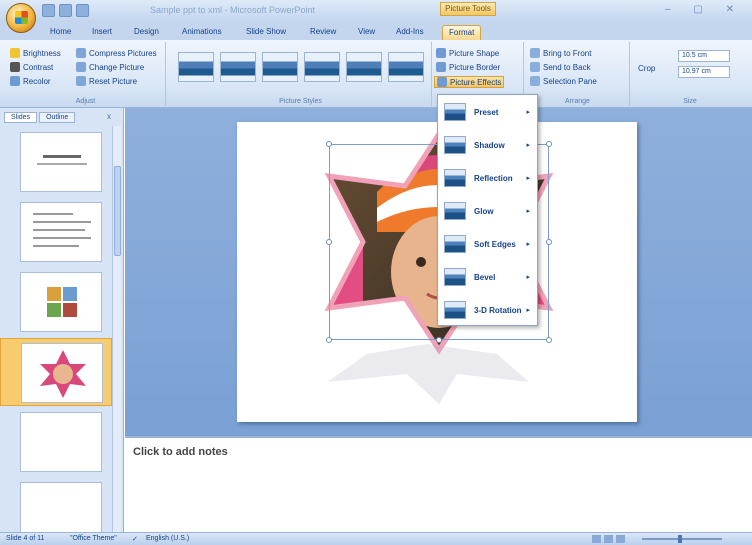 Image resolution: width=752 pixels, height=545 pixels. Describe the element at coordinates (560, 53) in the screenshot. I see `bring-to-front-button: Bring to Front` at that location.